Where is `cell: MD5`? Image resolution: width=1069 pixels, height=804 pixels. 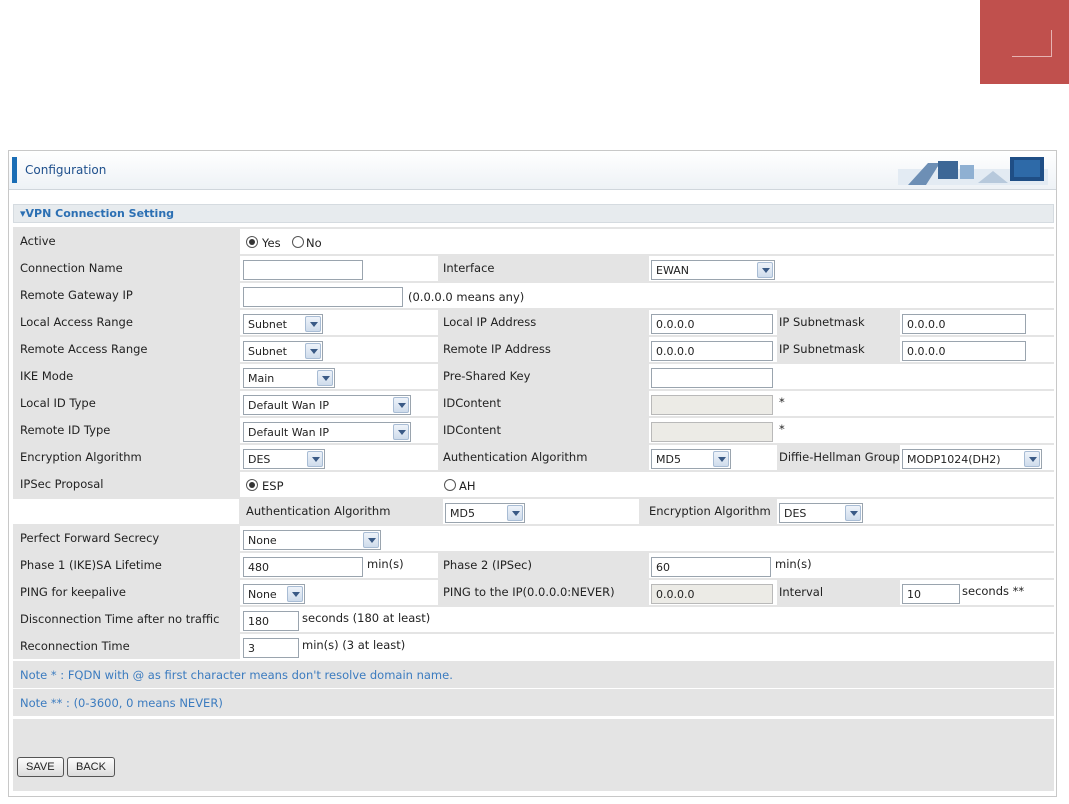
cell: MD5 is located at coordinates (541, 511).